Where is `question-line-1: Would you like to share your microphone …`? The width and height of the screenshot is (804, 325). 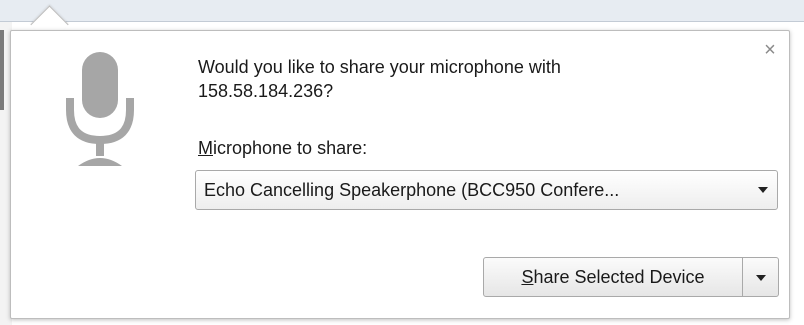
question-line-1: Would you like to share your microphone … is located at coordinates (379, 67).